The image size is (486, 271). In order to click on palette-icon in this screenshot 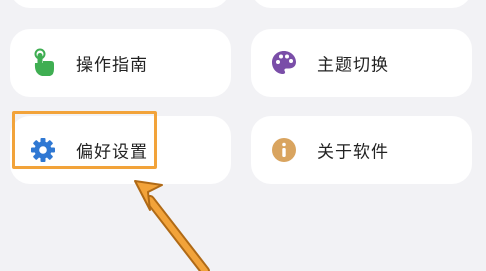, I will do `click(284, 63)`.